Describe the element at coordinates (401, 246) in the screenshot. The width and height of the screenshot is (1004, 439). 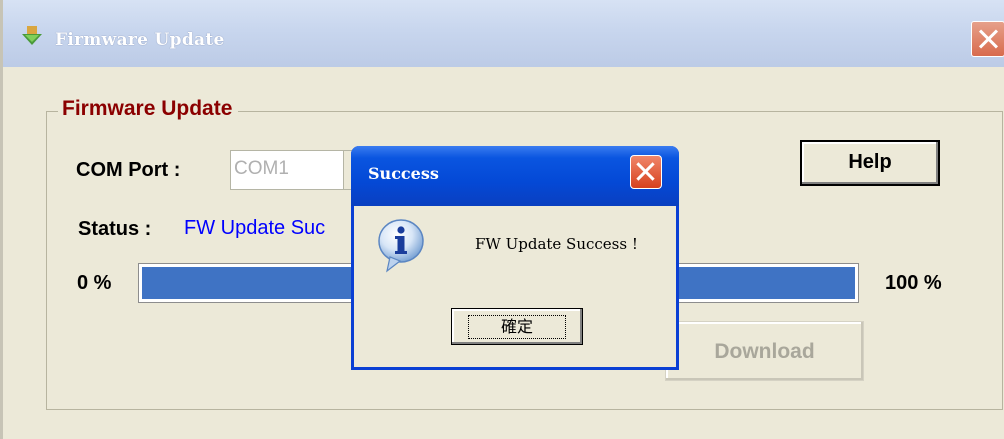
I see `info-icon` at that location.